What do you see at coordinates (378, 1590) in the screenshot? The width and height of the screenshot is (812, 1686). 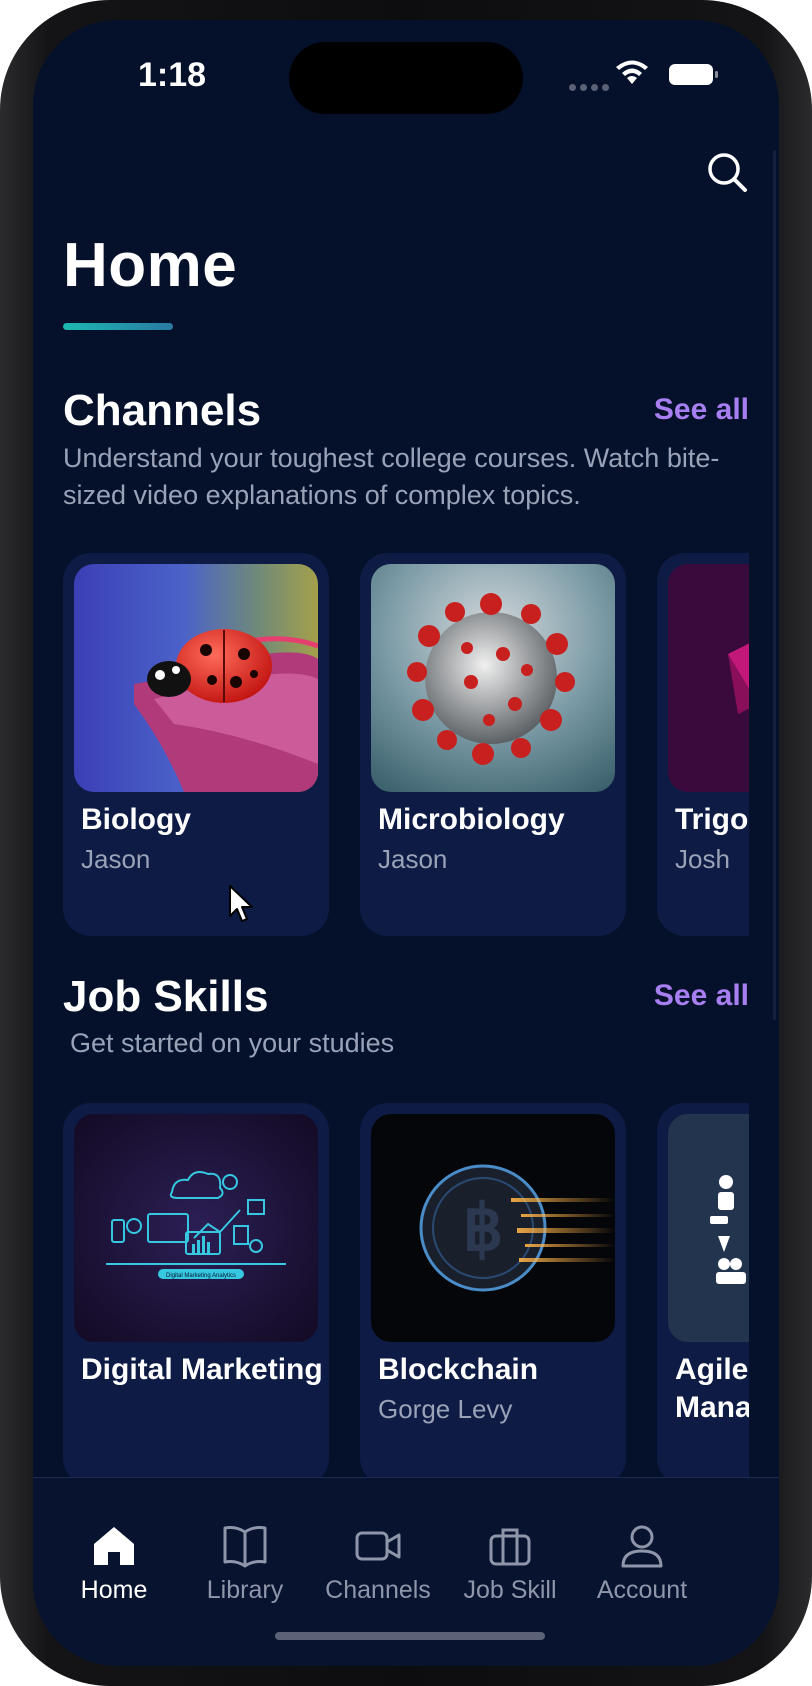 I see `tab-label: Channels` at bounding box center [378, 1590].